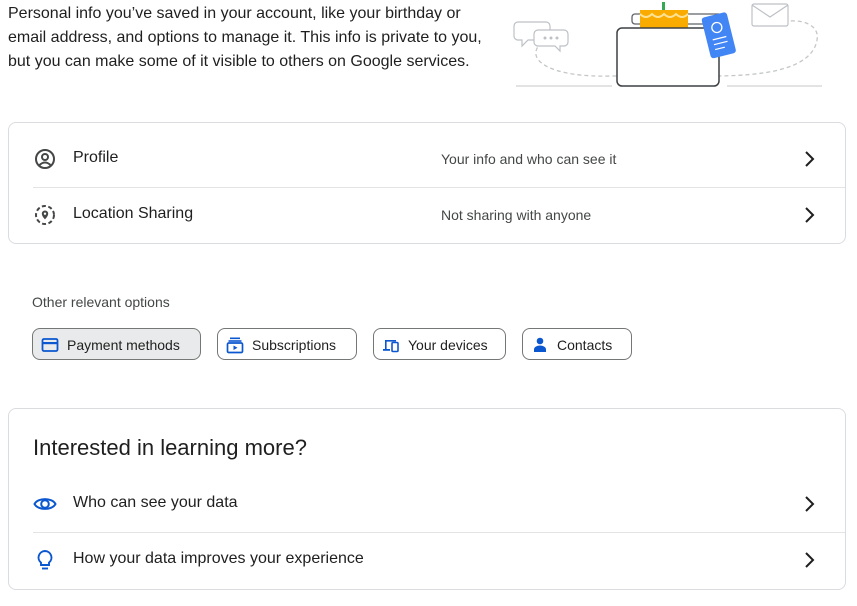 The image size is (857, 606). Describe the element at coordinates (541, 37) in the screenshot. I see `chat-bubble-icon` at that location.